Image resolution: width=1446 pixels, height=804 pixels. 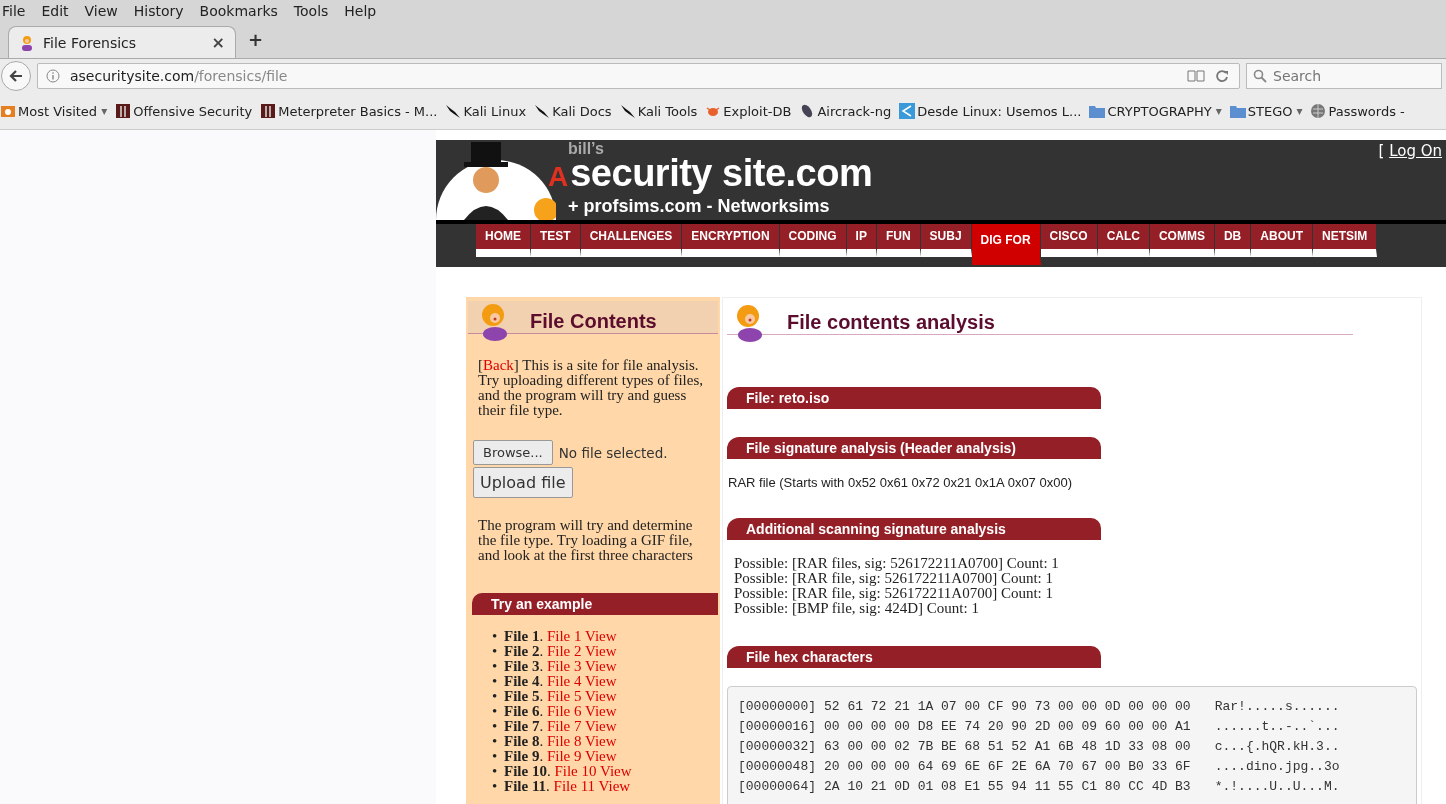 I want to click on menu-item: History, so click(x=158, y=11).